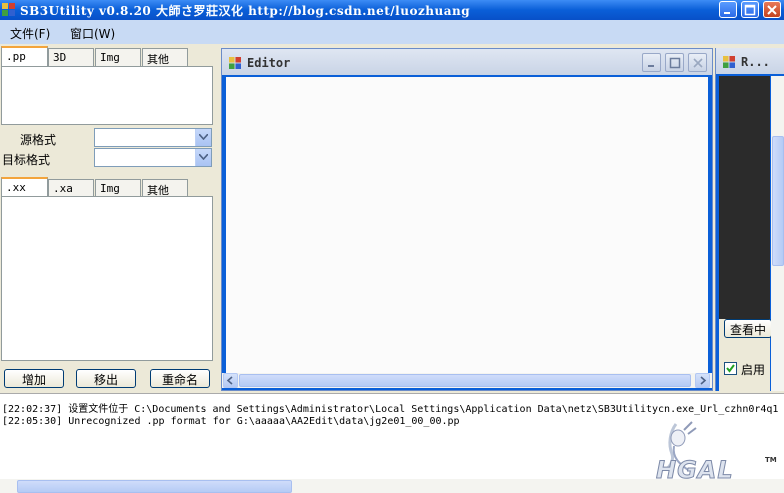 Image resolution: width=784 pixels, height=493 pixels. Describe the element at coordinates (71, 57) in the screenshot. I see `tab-3d: 3D` at that location.